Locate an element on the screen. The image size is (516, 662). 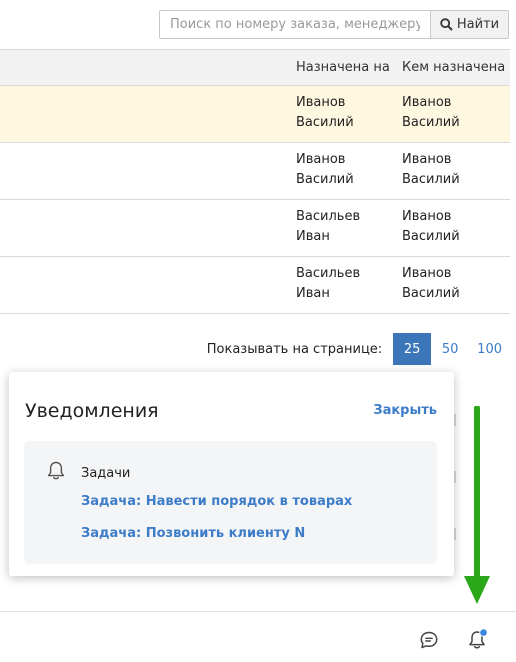
page-size-option-50: 50 is located at coordinates (450, 349).